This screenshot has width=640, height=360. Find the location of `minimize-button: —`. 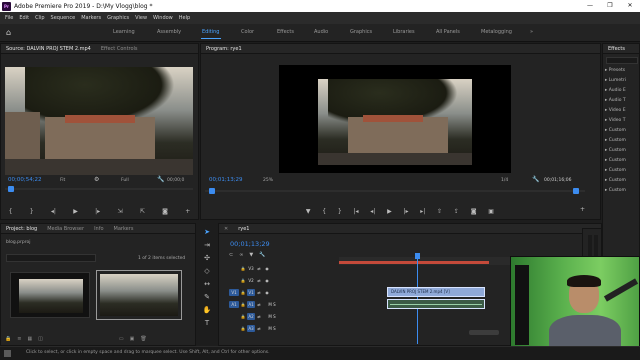

minimize-button: — is located at coordinates (590, 6).